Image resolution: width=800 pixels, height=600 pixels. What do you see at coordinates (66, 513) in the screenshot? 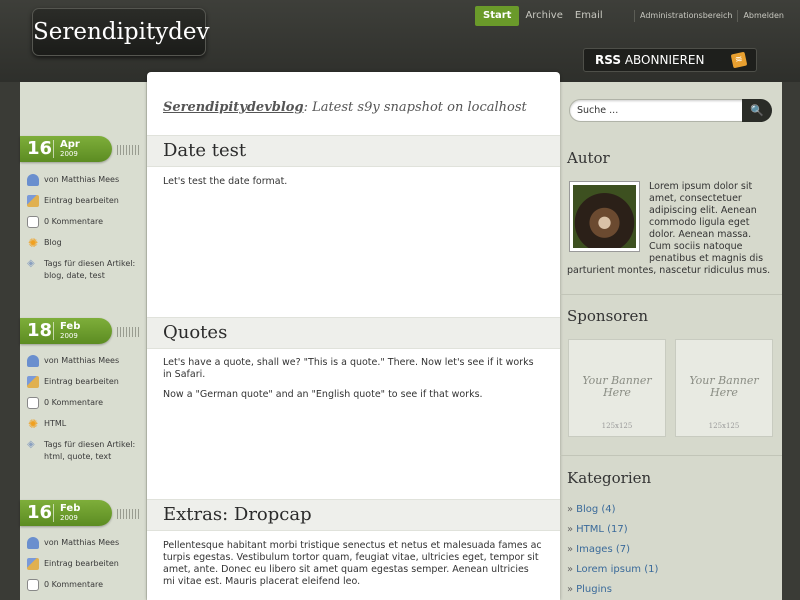
I see `date-badge: 16 Feb 2009` at bounding box center [66, 513].